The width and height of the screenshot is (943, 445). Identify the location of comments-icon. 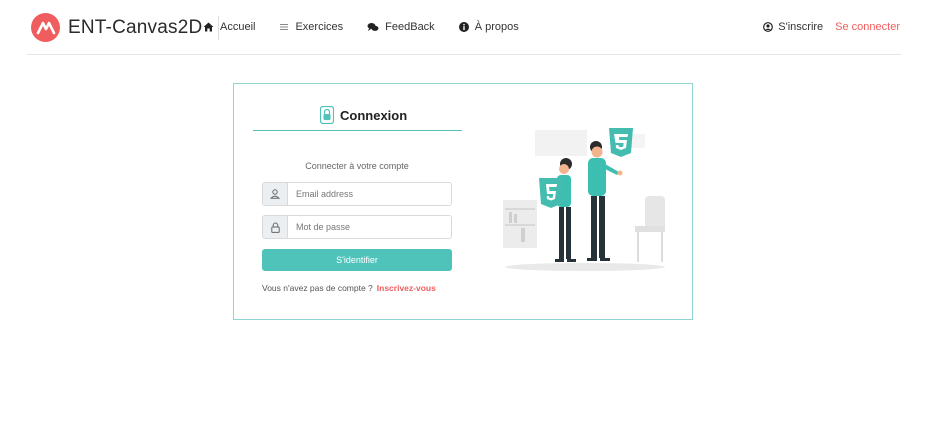
(373, 27).